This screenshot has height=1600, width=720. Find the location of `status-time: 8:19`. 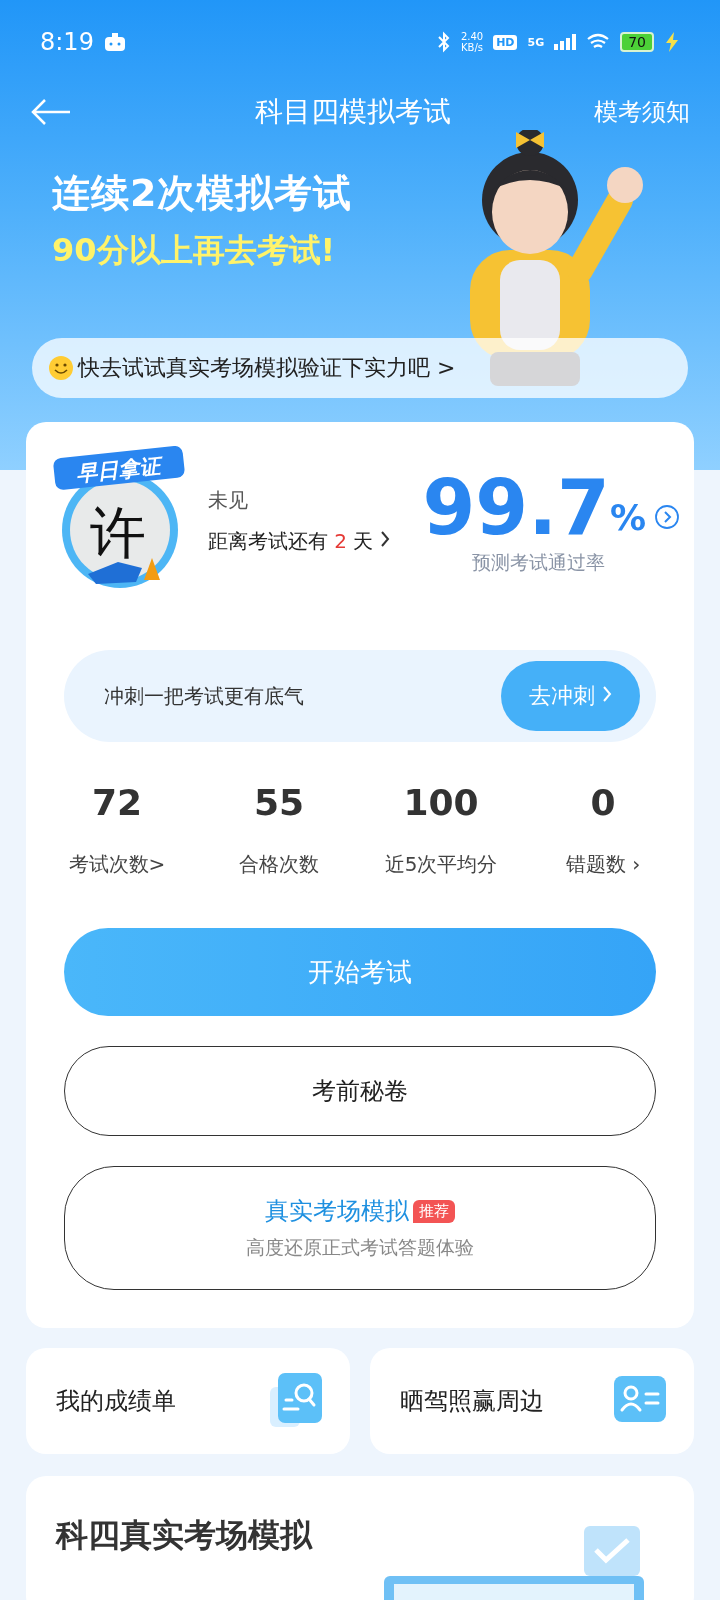

status-time: 8:19 is located at coordinates (67, 42).